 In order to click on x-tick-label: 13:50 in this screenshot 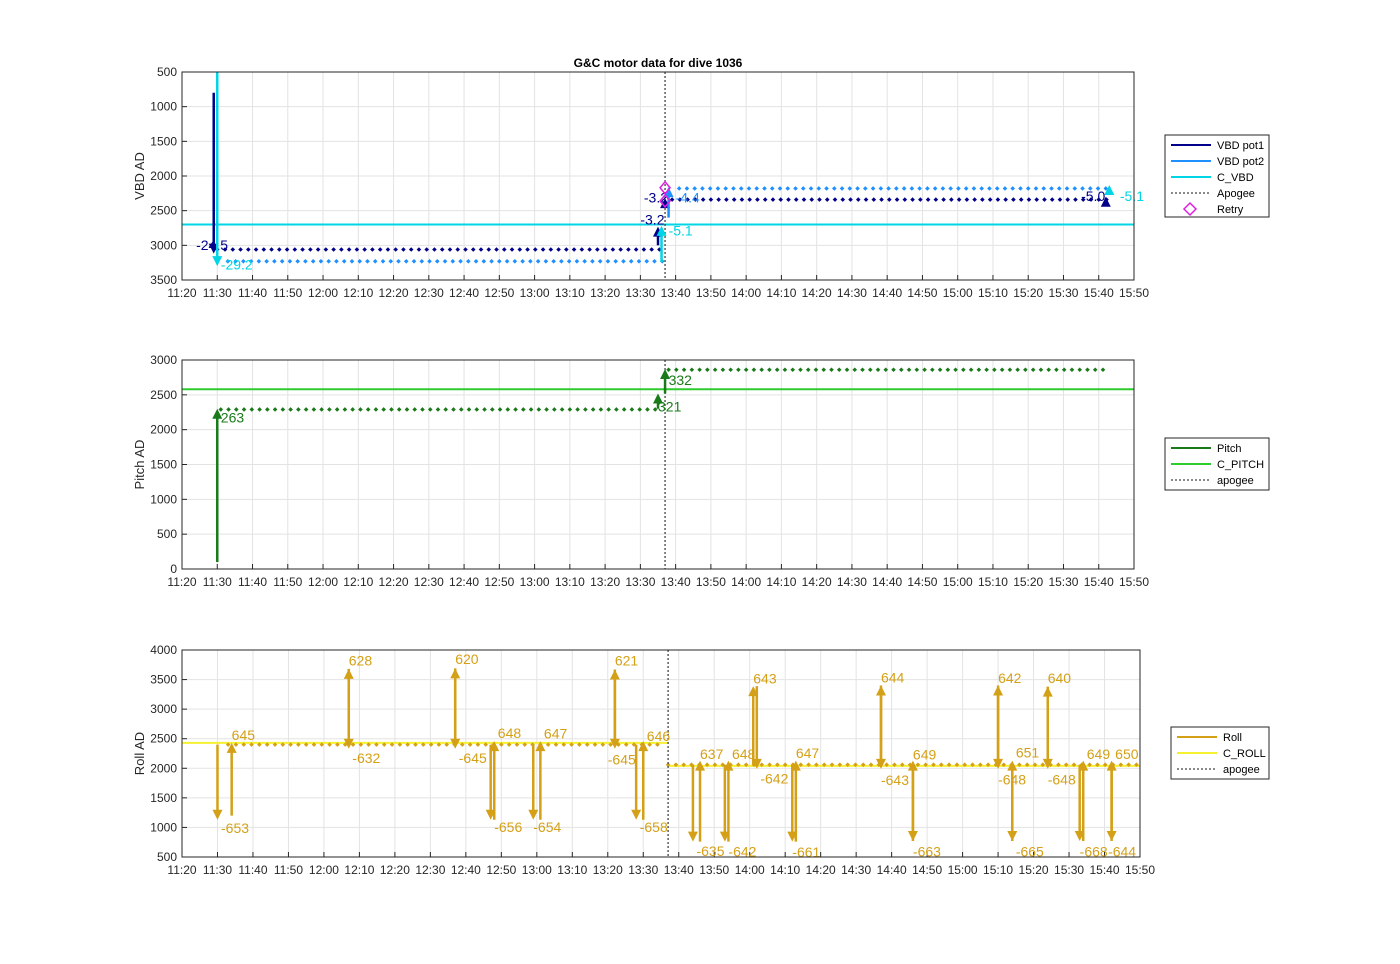, I will do `click(711, 582)`.